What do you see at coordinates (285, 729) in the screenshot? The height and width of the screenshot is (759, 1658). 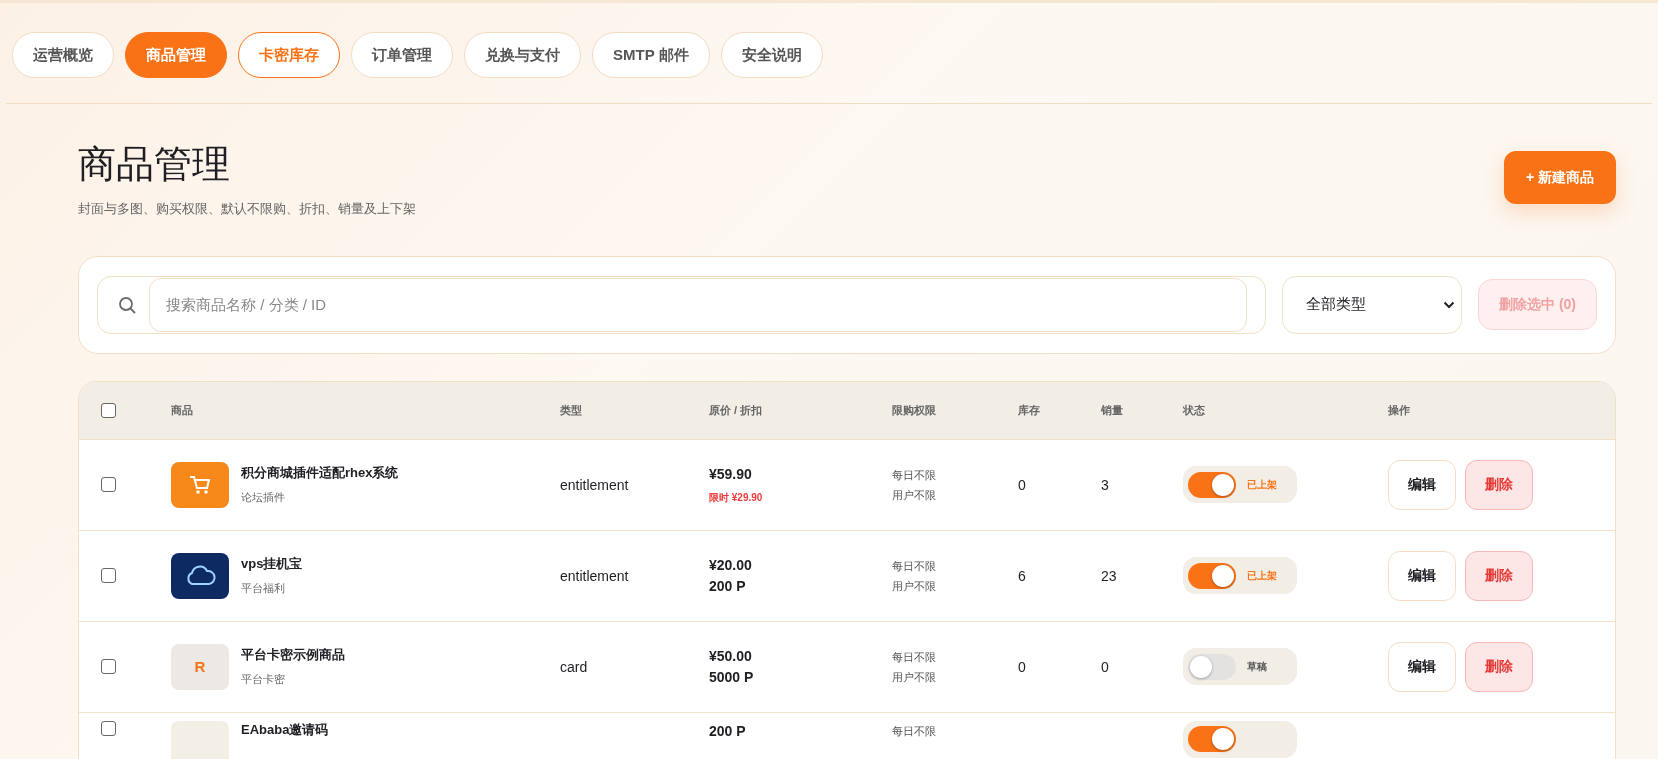 I see `product-name: EAbaba邀请码` at bounding box center [285, 729].